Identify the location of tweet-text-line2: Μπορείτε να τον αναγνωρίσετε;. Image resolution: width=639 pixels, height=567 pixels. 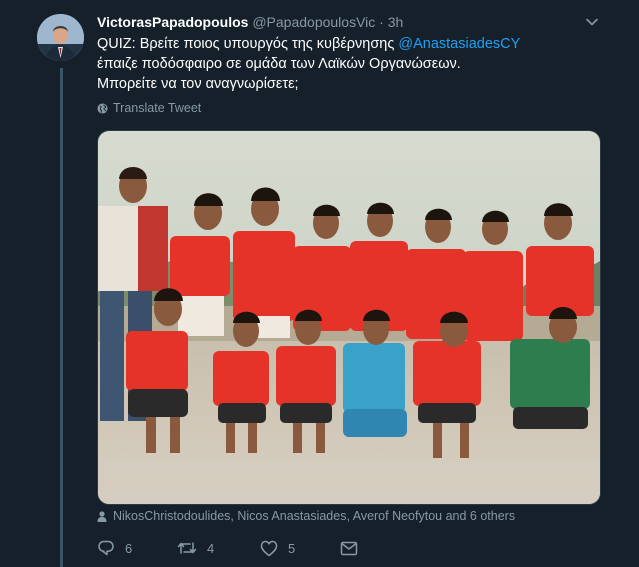
(198, 84).